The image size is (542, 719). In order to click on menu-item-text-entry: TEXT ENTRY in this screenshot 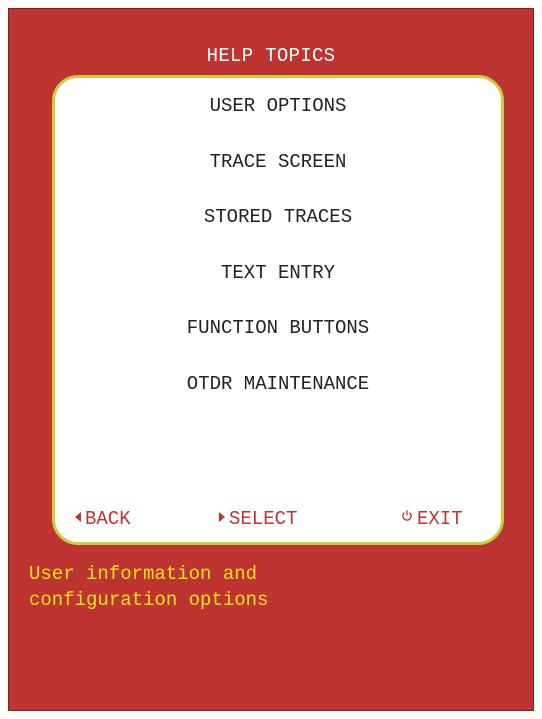, I will do `click(278, 273)`.